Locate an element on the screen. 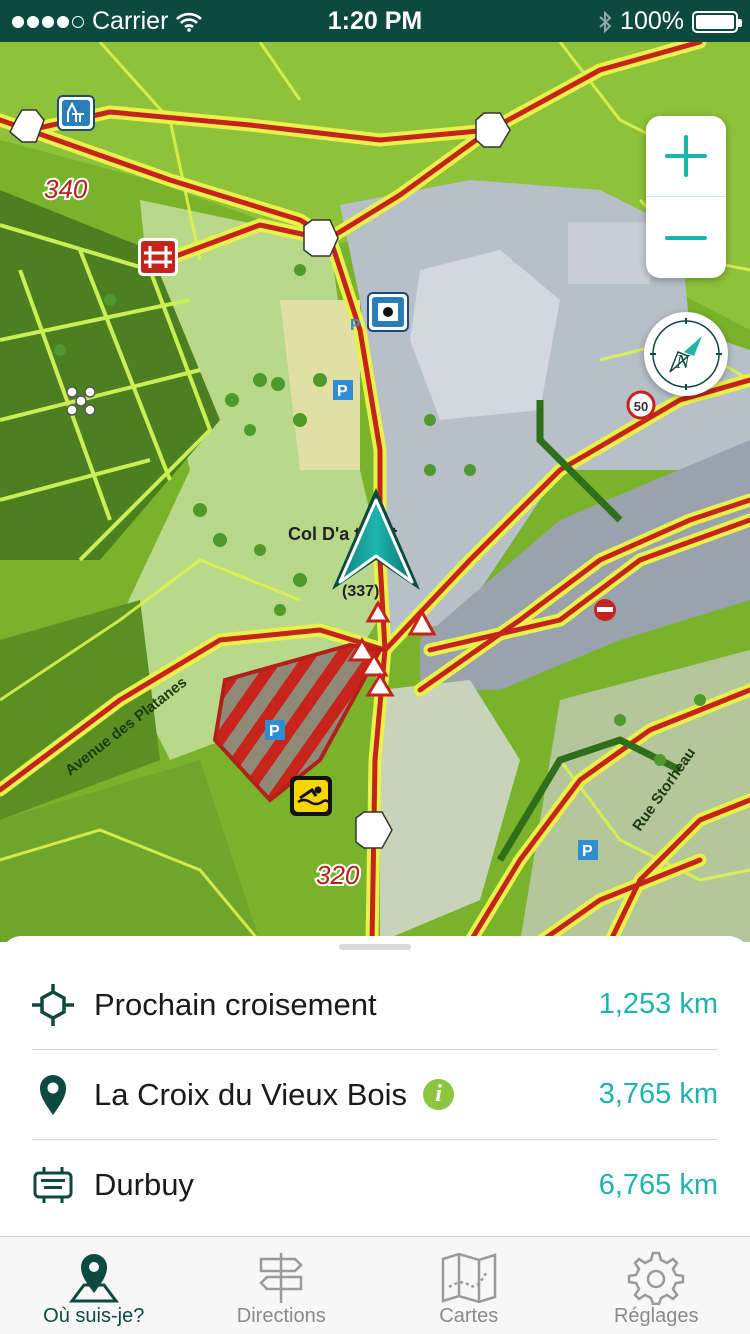 The image size is (750, 1334). tab-directions: Directions is located at coordinates (282, 1285).